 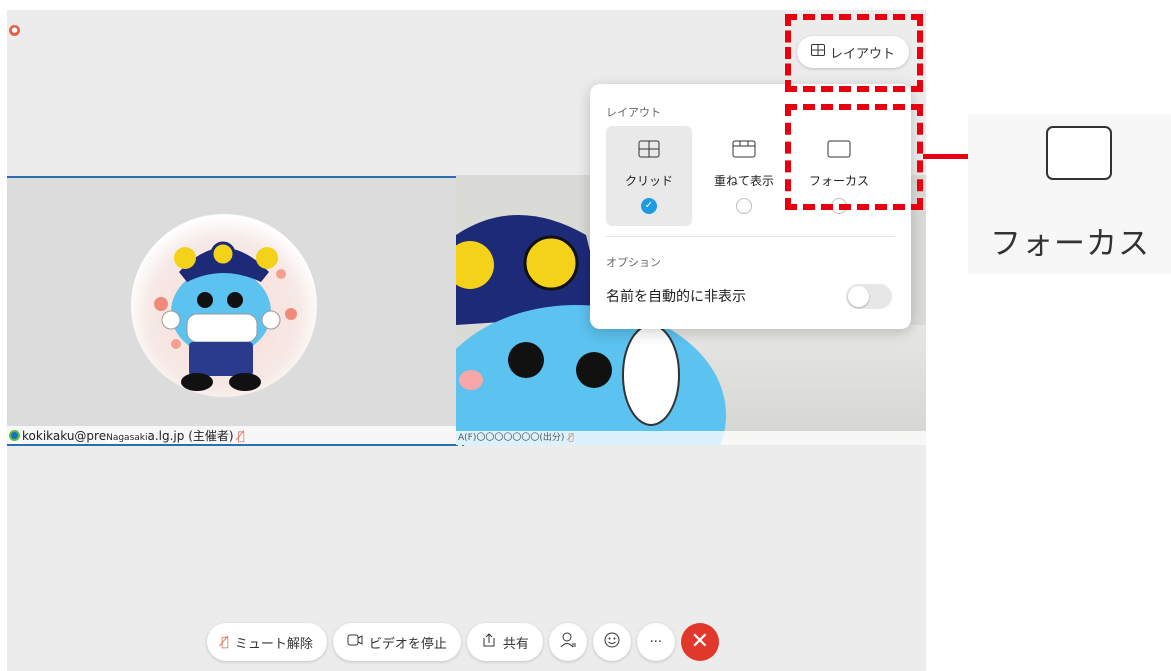 I want to click on toggle-knob, so click(x=858, y=296).